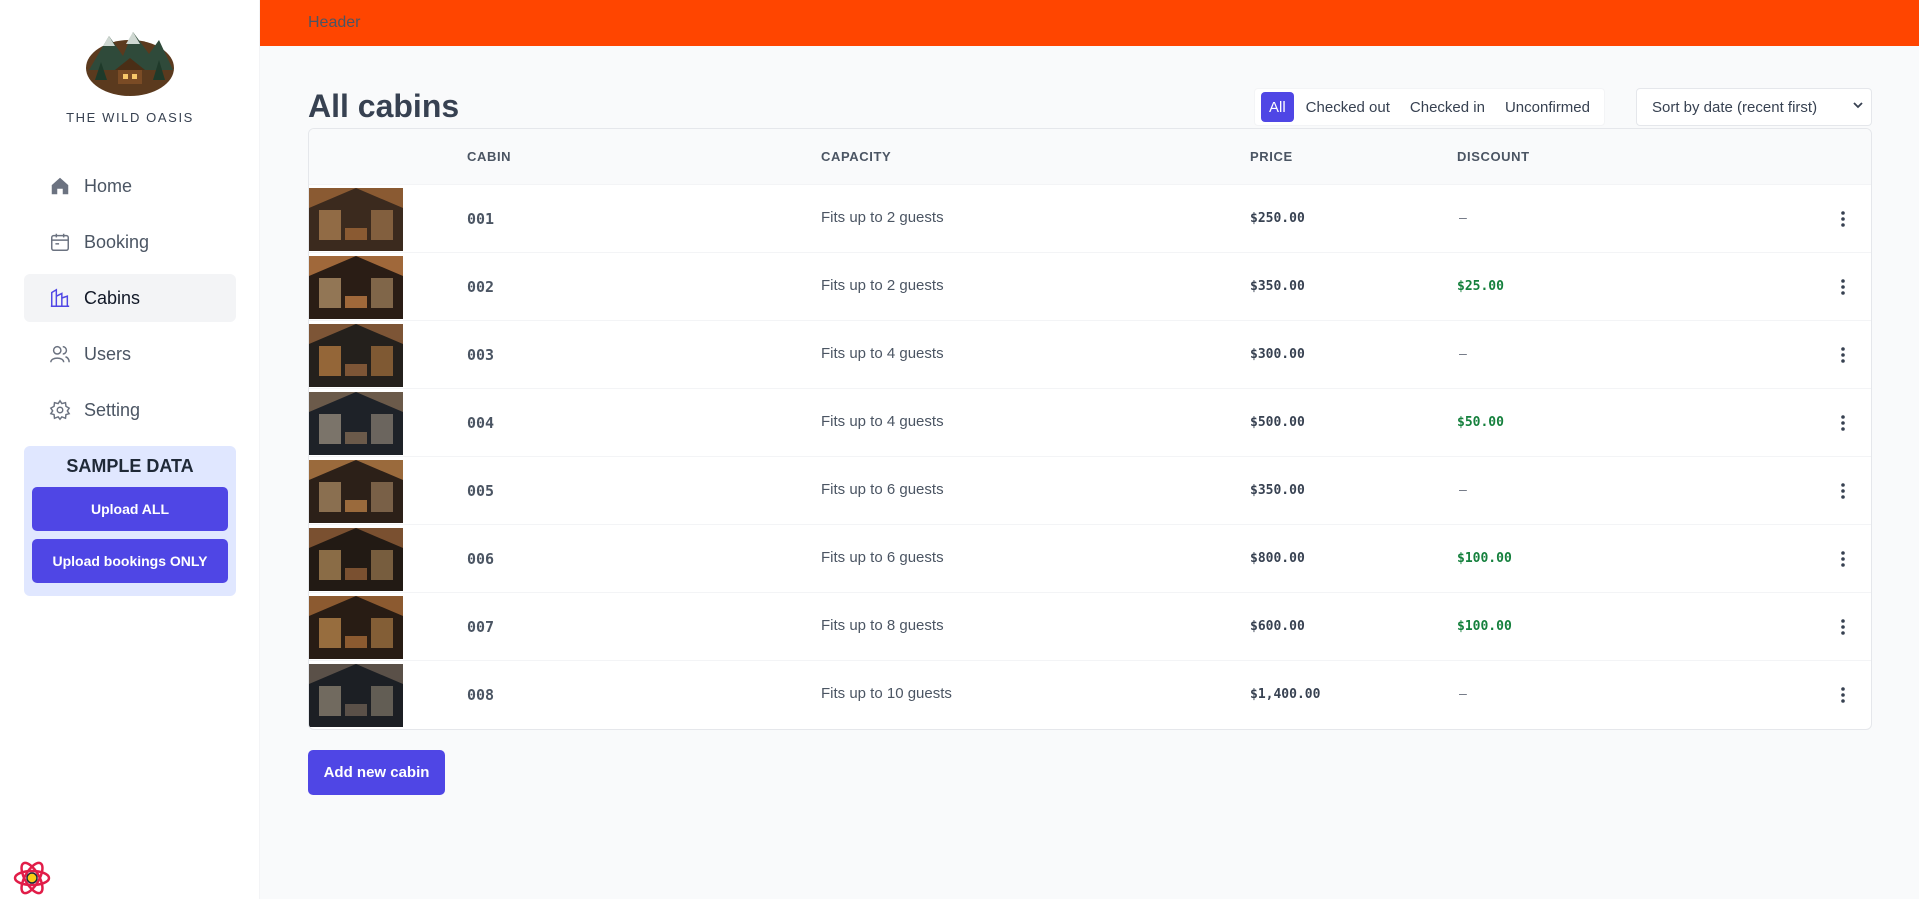 The width and height of the screenshot is (1919, 899). I want to click on column-header-cabin: CABIN, so click(489, 156).